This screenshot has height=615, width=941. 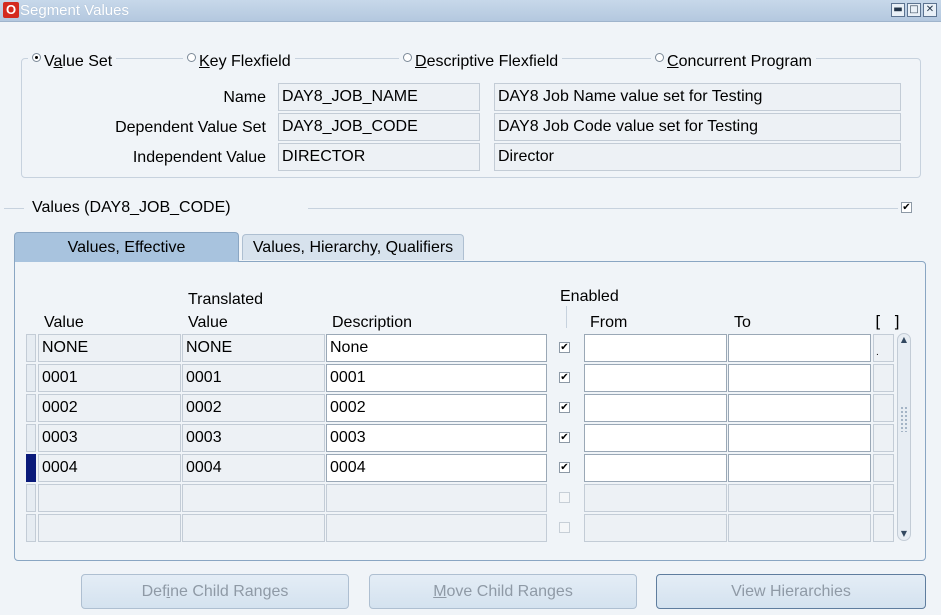 What do you see at coordinates (898, 10) in the screenshot?
I see `minimize-icon: ▬` at bounding box center [898, 10].